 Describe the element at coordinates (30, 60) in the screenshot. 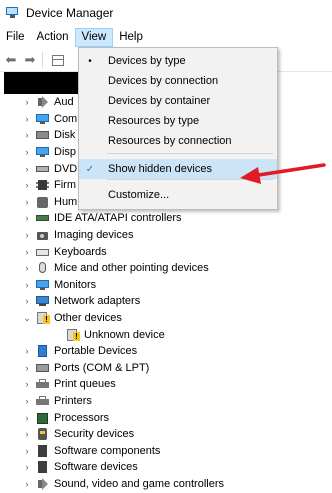

I see `forward-arrow-icon: ➡` at that location.